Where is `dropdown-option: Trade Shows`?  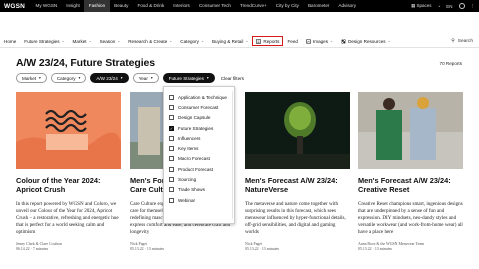
dropdown-option: Trade Shows is located at coordinates (199, 190).